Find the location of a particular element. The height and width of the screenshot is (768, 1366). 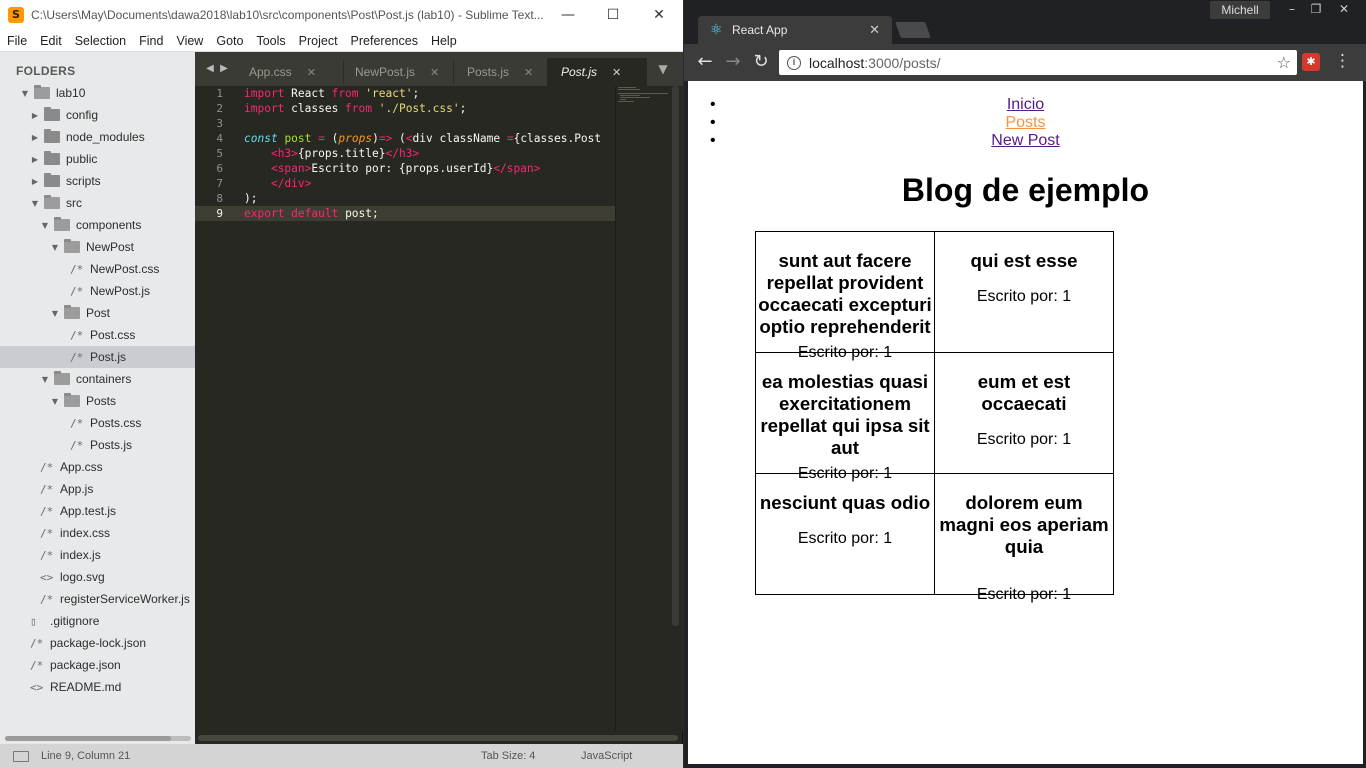

sidebar-item: /* App.js is located at coordinates (97, 489).